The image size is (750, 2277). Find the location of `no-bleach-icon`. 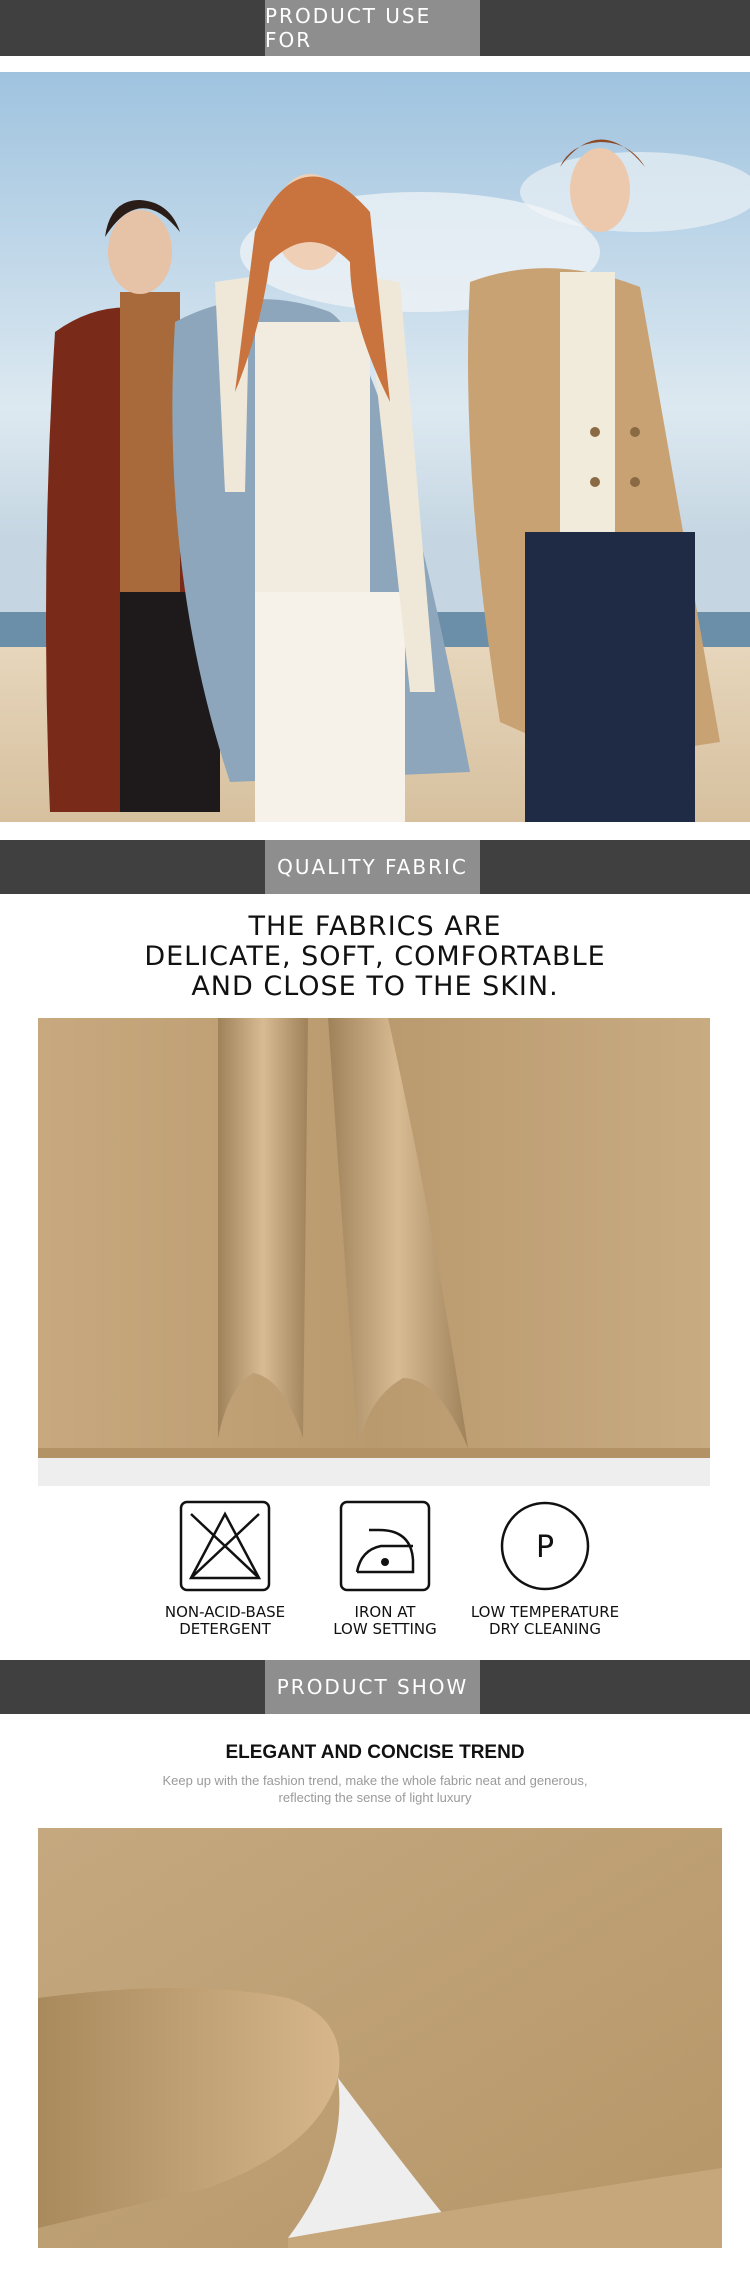

no-bleach-icon is located at coordinates (225, 1546).